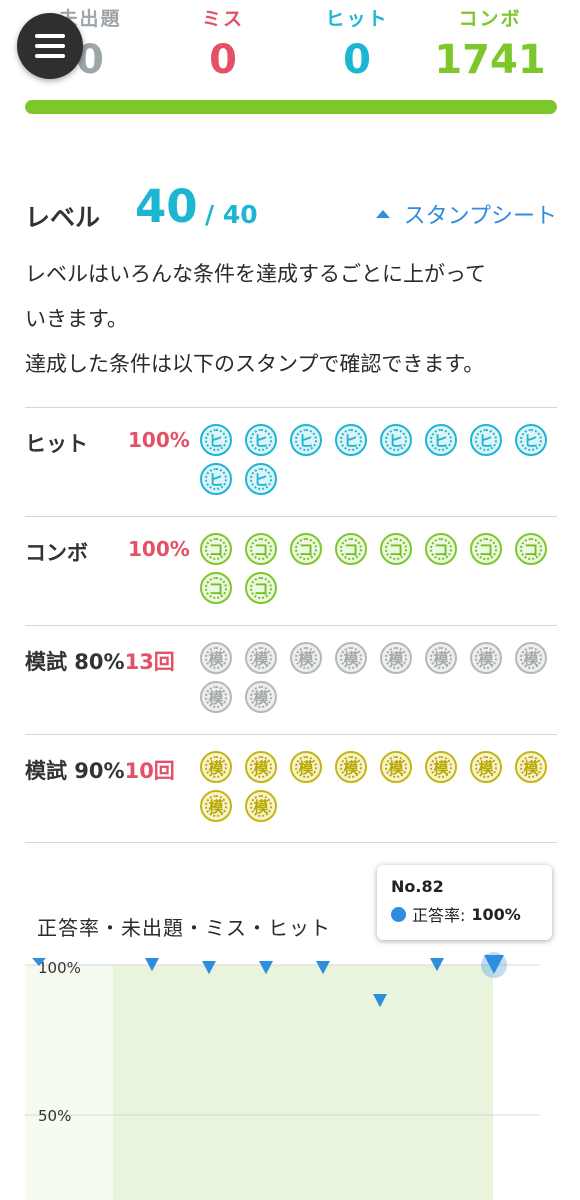  I want to click on level-row: レベル 40 / 40 スタンプシート, so click(291, 213).